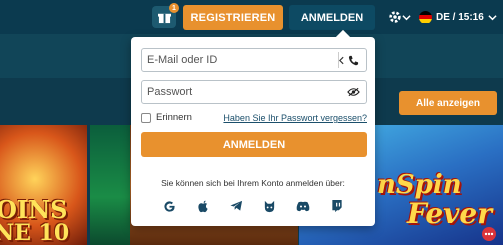 The height and width of the screenshot is (245, 503). What do you see at coordinates (489, 234) in the screenshot?
I see `options-dots-icon` at bounding box center [489, 234].